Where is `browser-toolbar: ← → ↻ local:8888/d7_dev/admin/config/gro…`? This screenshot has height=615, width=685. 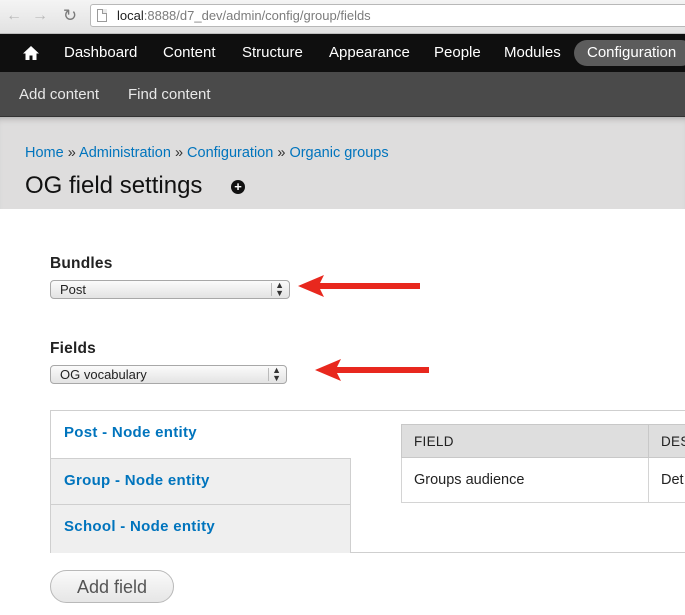 browser-toolbar: ← → ↻ local:8888/d7_dev/admin/config/gro… is located at coordinates (342, 17).